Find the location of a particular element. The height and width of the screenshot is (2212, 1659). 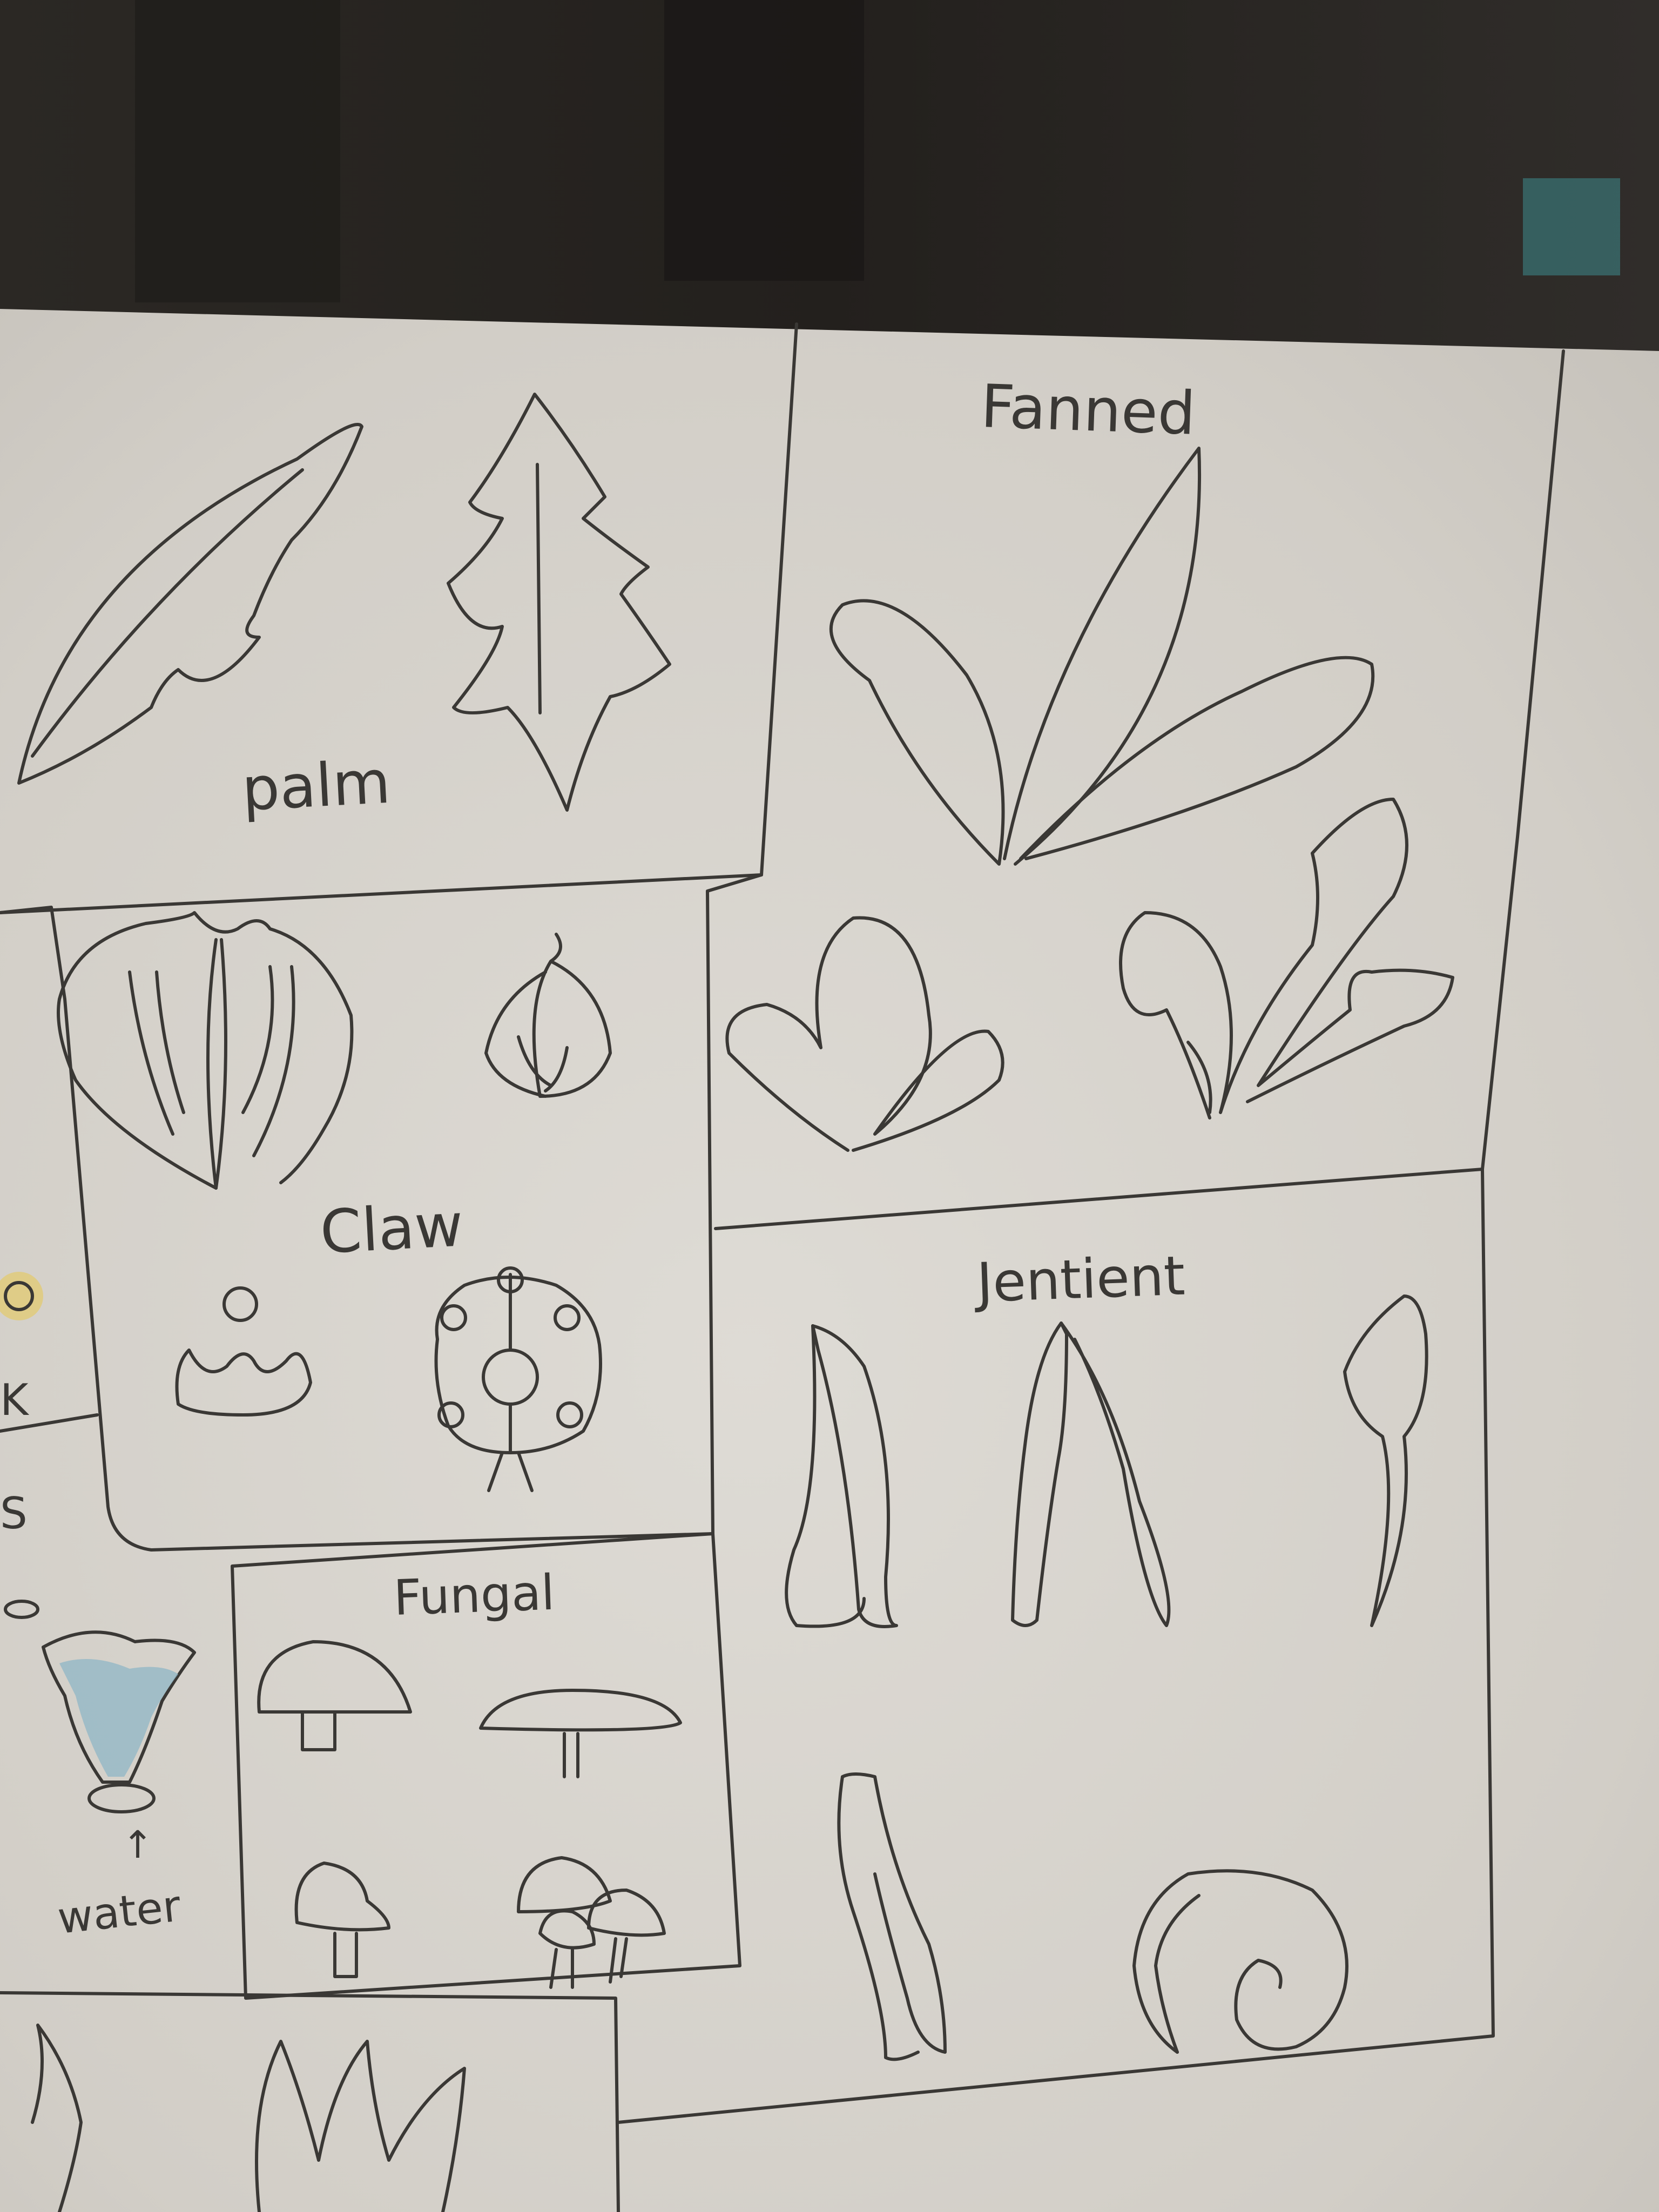

label-edge-k: K is located at coordinates (15, 1400).